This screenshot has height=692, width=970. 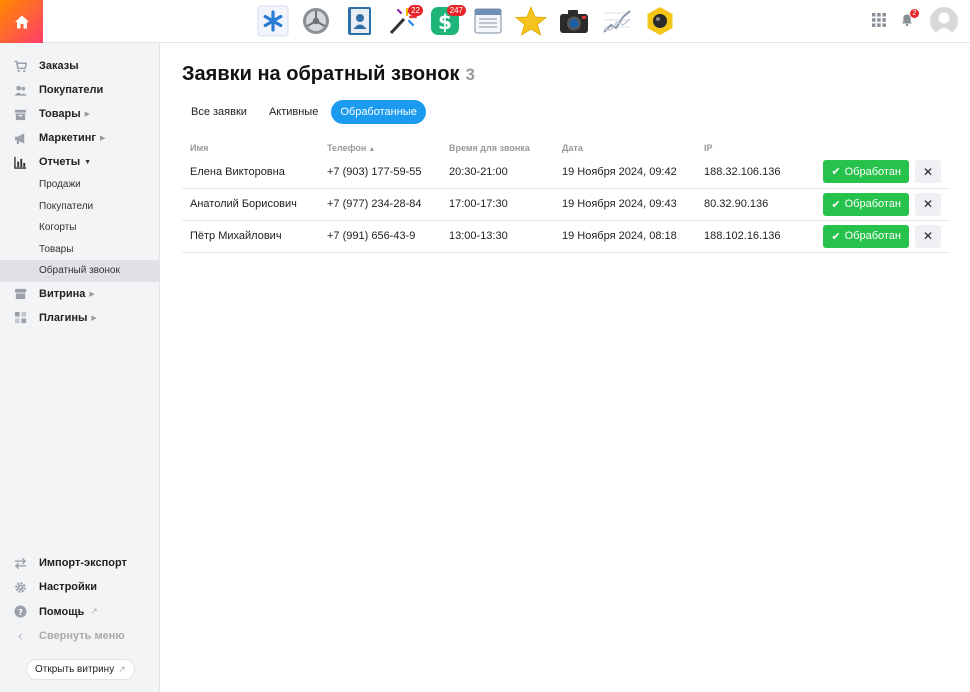 What do you see at coordinates (62, 611) in the screenshot?
I see `sidebar-item-label: Помощь` at bounding box center [62, 611].